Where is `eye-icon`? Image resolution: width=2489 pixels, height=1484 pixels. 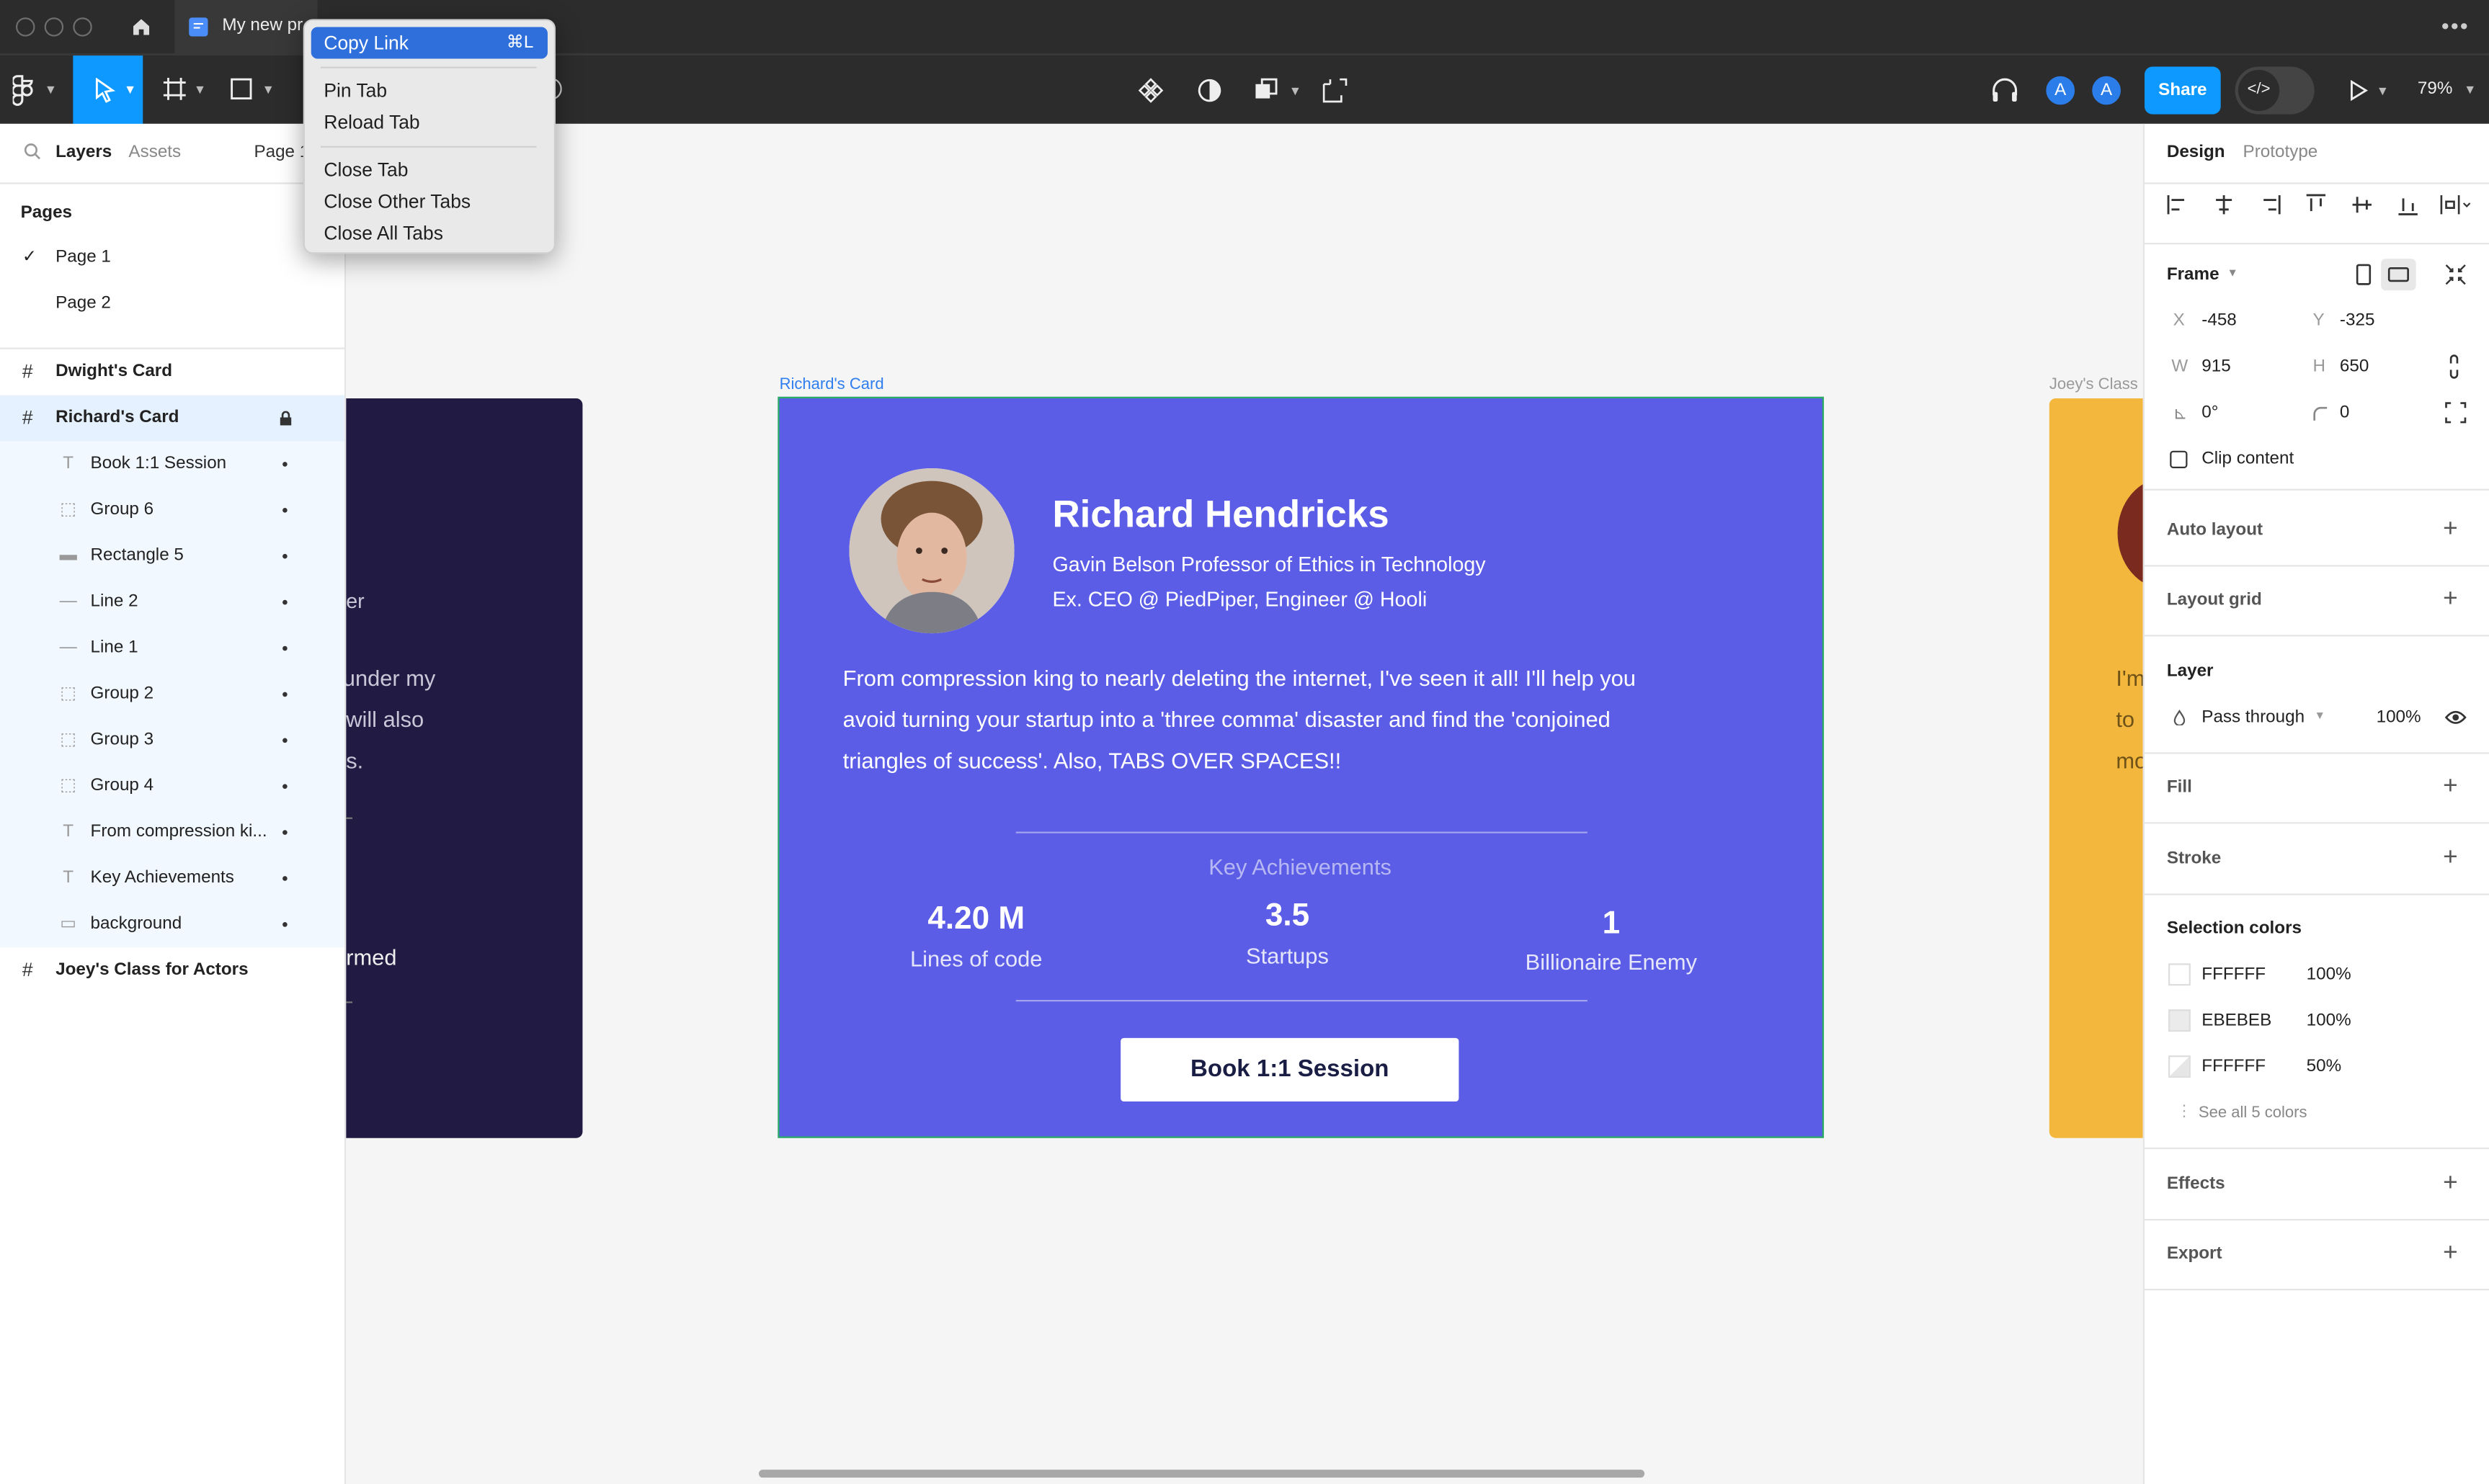 eye-icon is located at coordinates (2456, 717).